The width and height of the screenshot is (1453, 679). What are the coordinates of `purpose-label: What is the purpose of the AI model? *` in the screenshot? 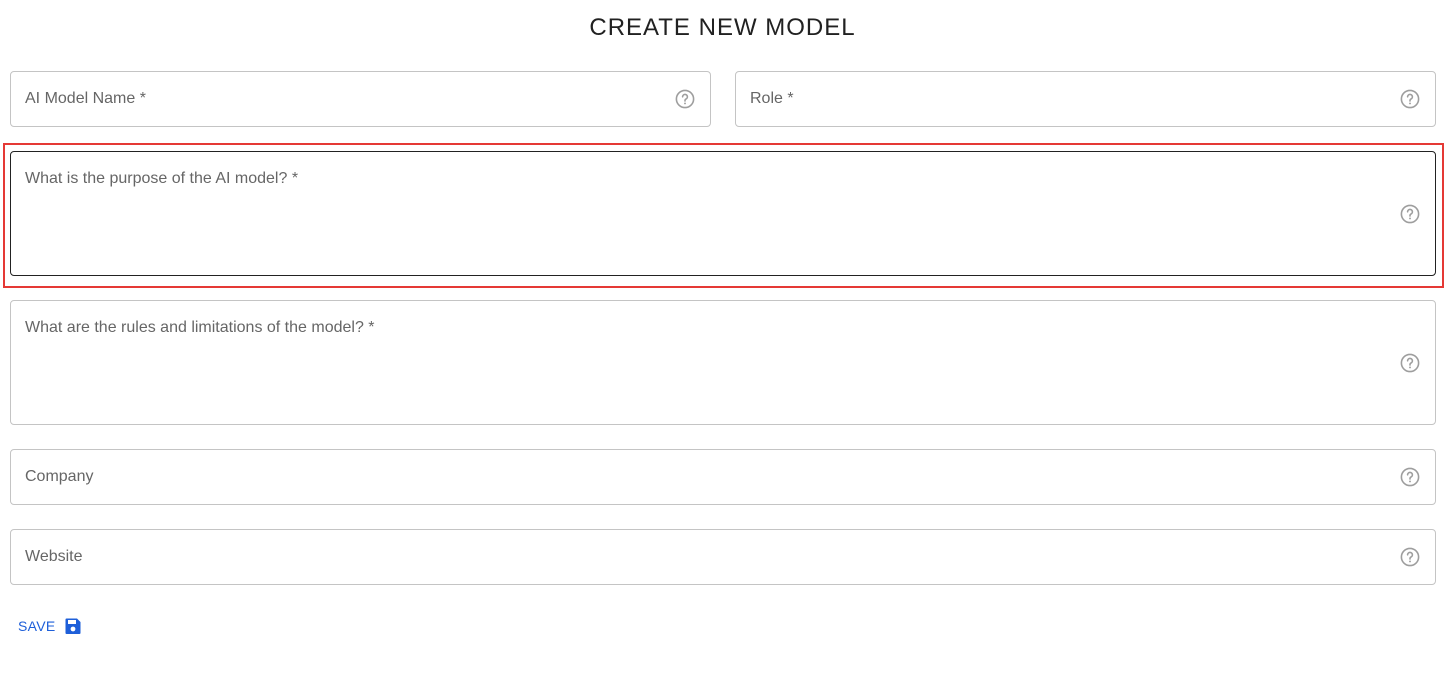 It's located at (162, 178).